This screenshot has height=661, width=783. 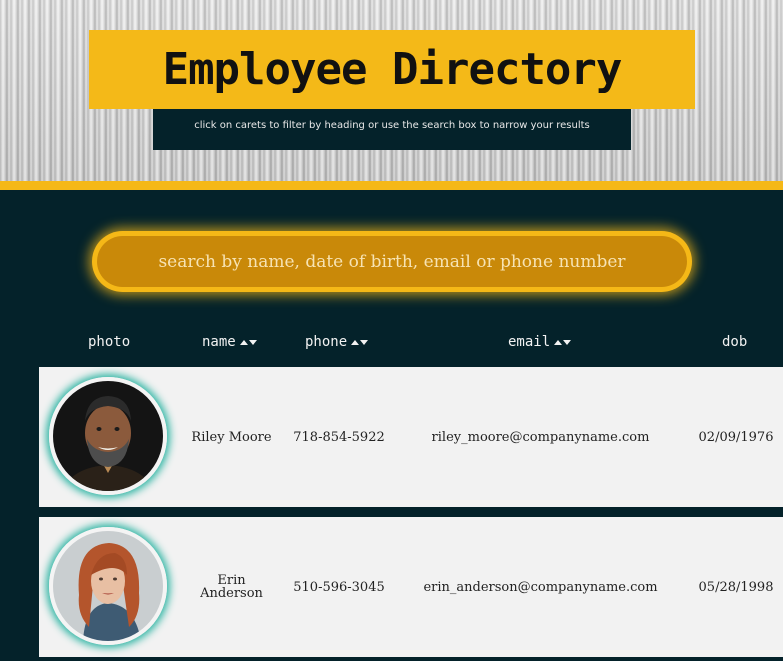 I want to click on header-divider, so click(x=391, y=185).